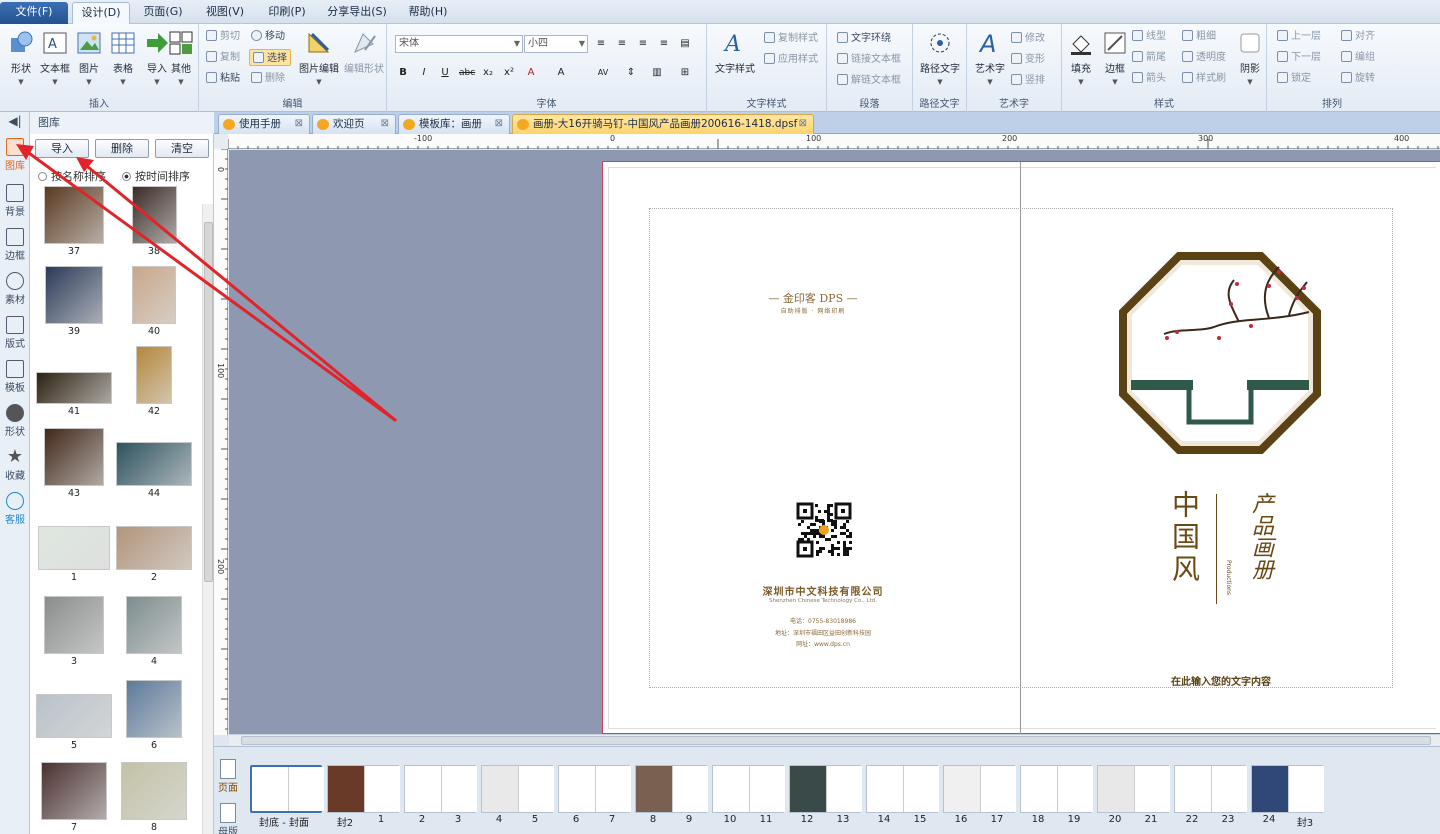  I want to click on line-type-button: 线型, so click(1149, 36).